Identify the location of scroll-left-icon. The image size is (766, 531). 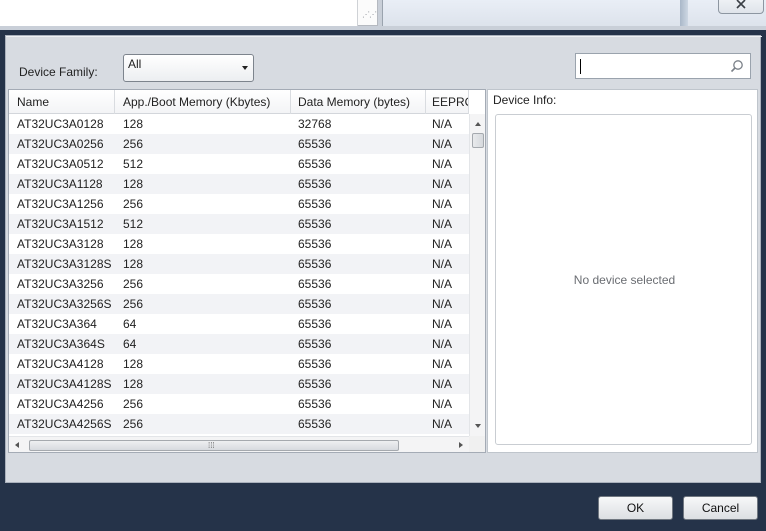
(17, 445).